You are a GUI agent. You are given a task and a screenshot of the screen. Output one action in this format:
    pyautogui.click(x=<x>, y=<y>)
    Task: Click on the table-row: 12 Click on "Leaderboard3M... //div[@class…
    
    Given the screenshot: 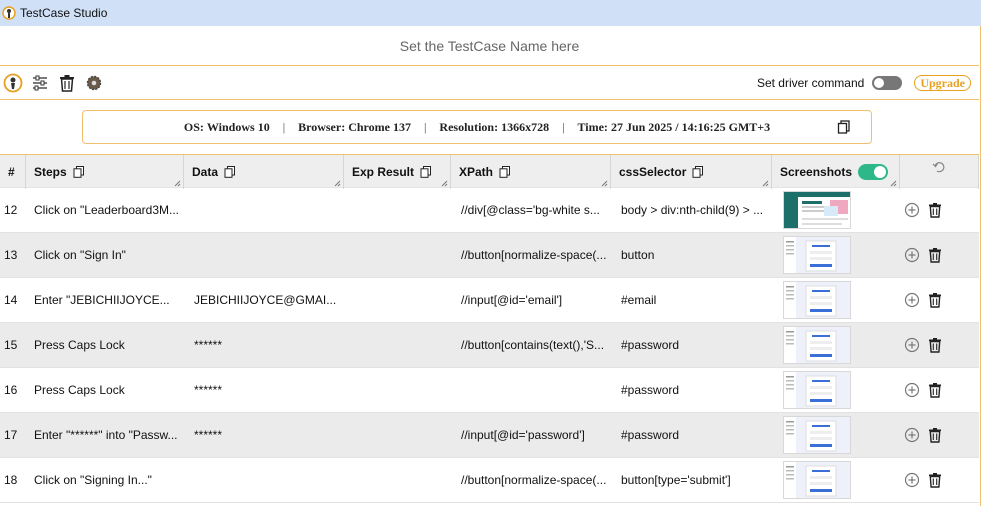 What is the action you would take?
    pyautogui.click(x=489, y=210)
    